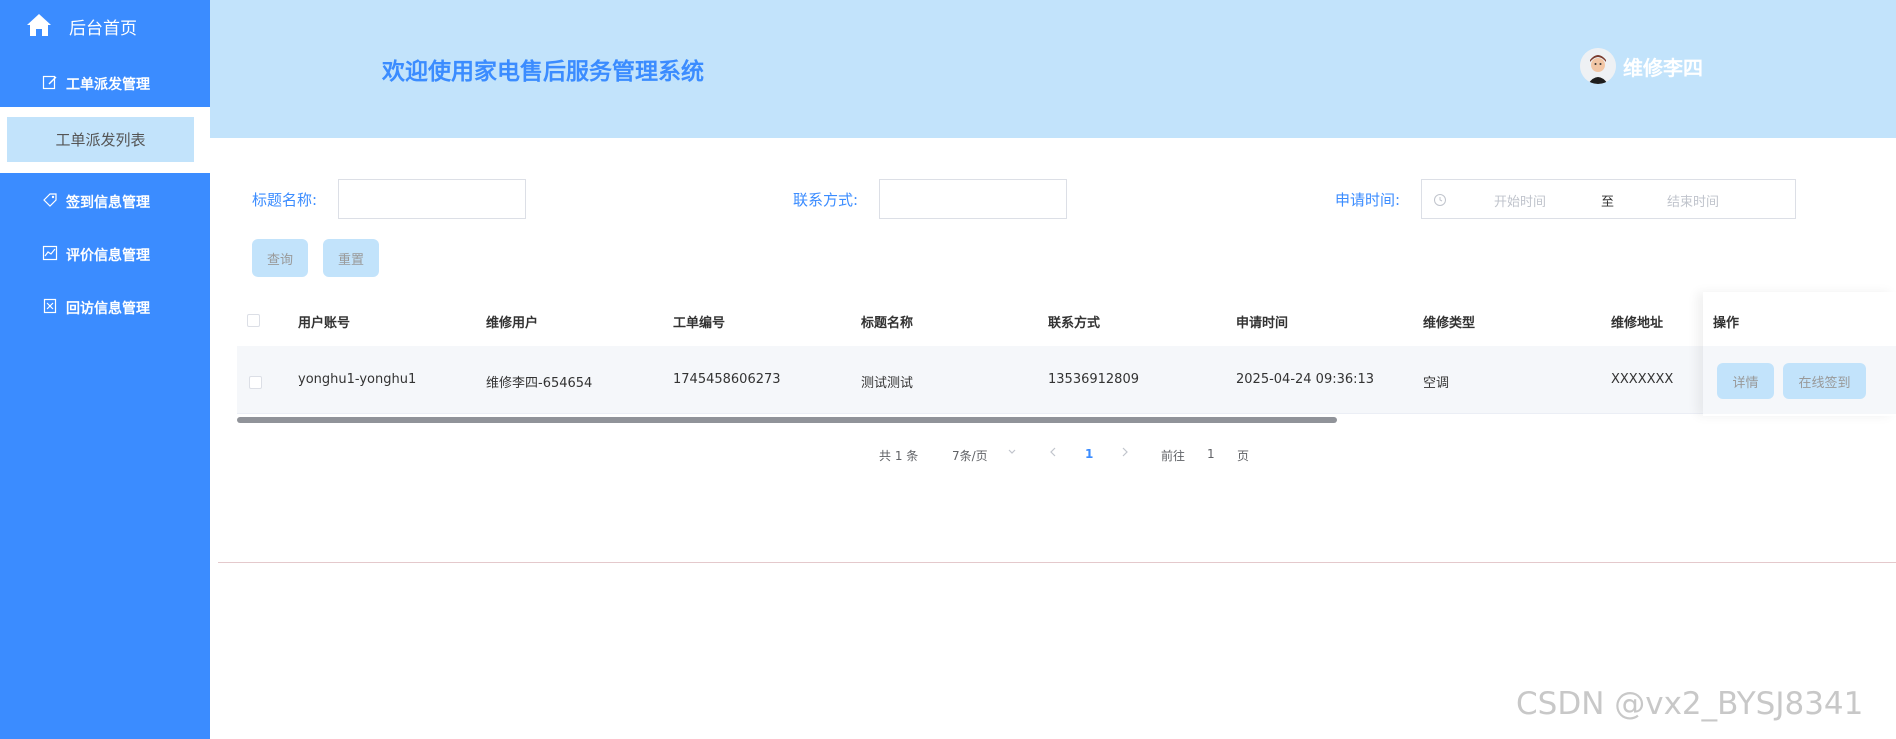 The width and height of the screenshot is (1896, 739). Describe the element at coordinates (1663, 66) in the screenshot. I see `header-username: 维修李四` at that location.